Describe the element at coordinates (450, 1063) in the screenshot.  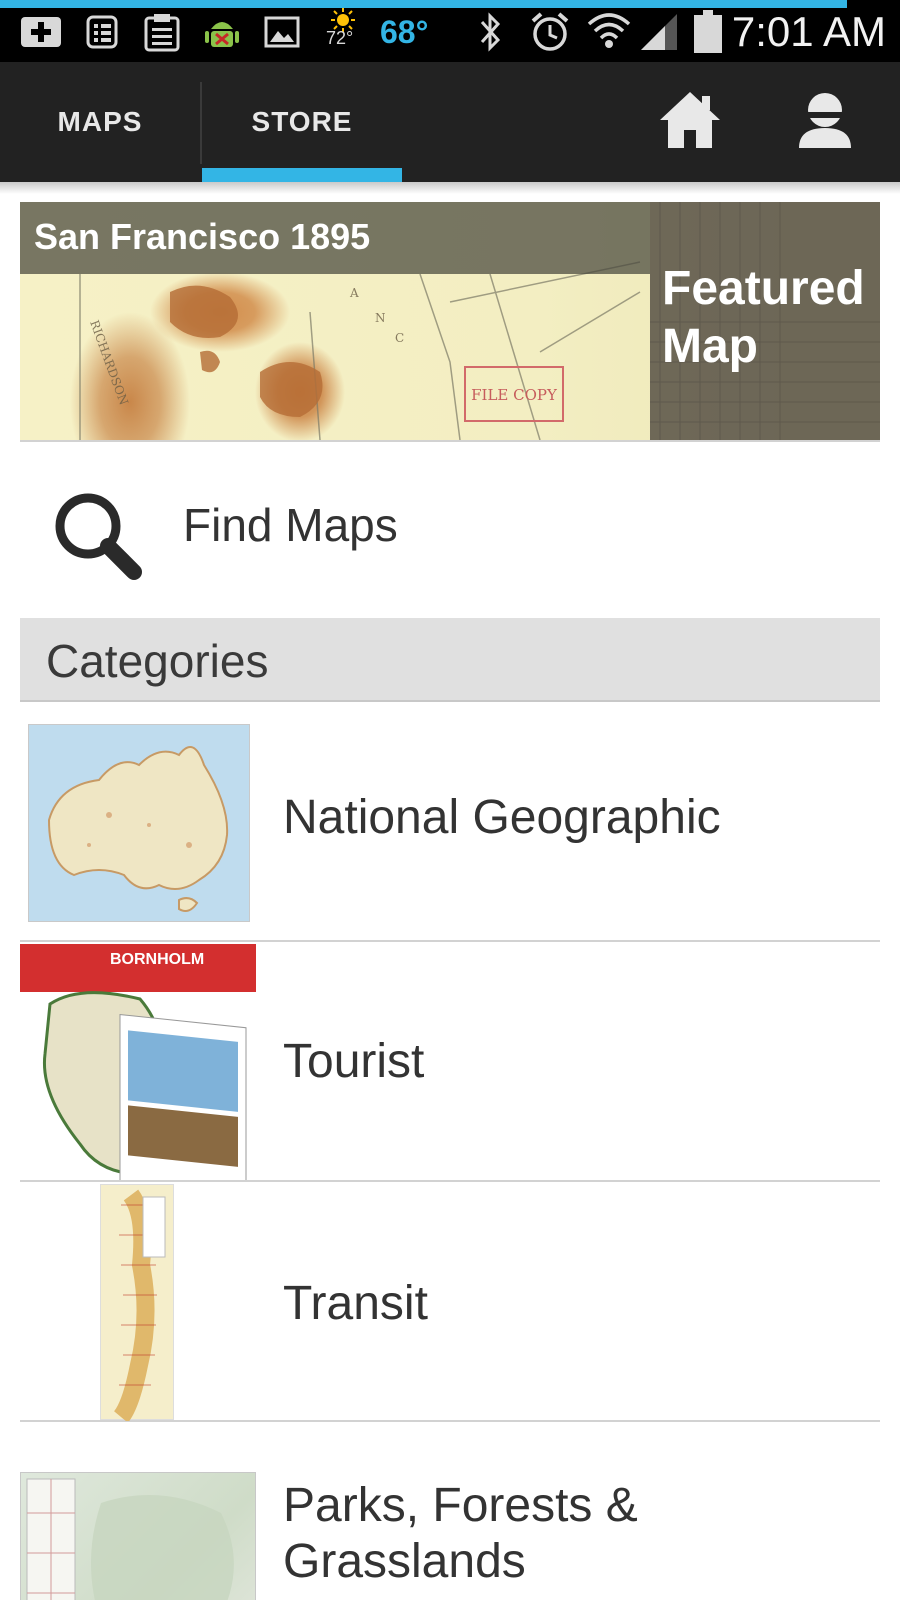
I see `category-tourist: BORNHOLM Tourist` at that location.